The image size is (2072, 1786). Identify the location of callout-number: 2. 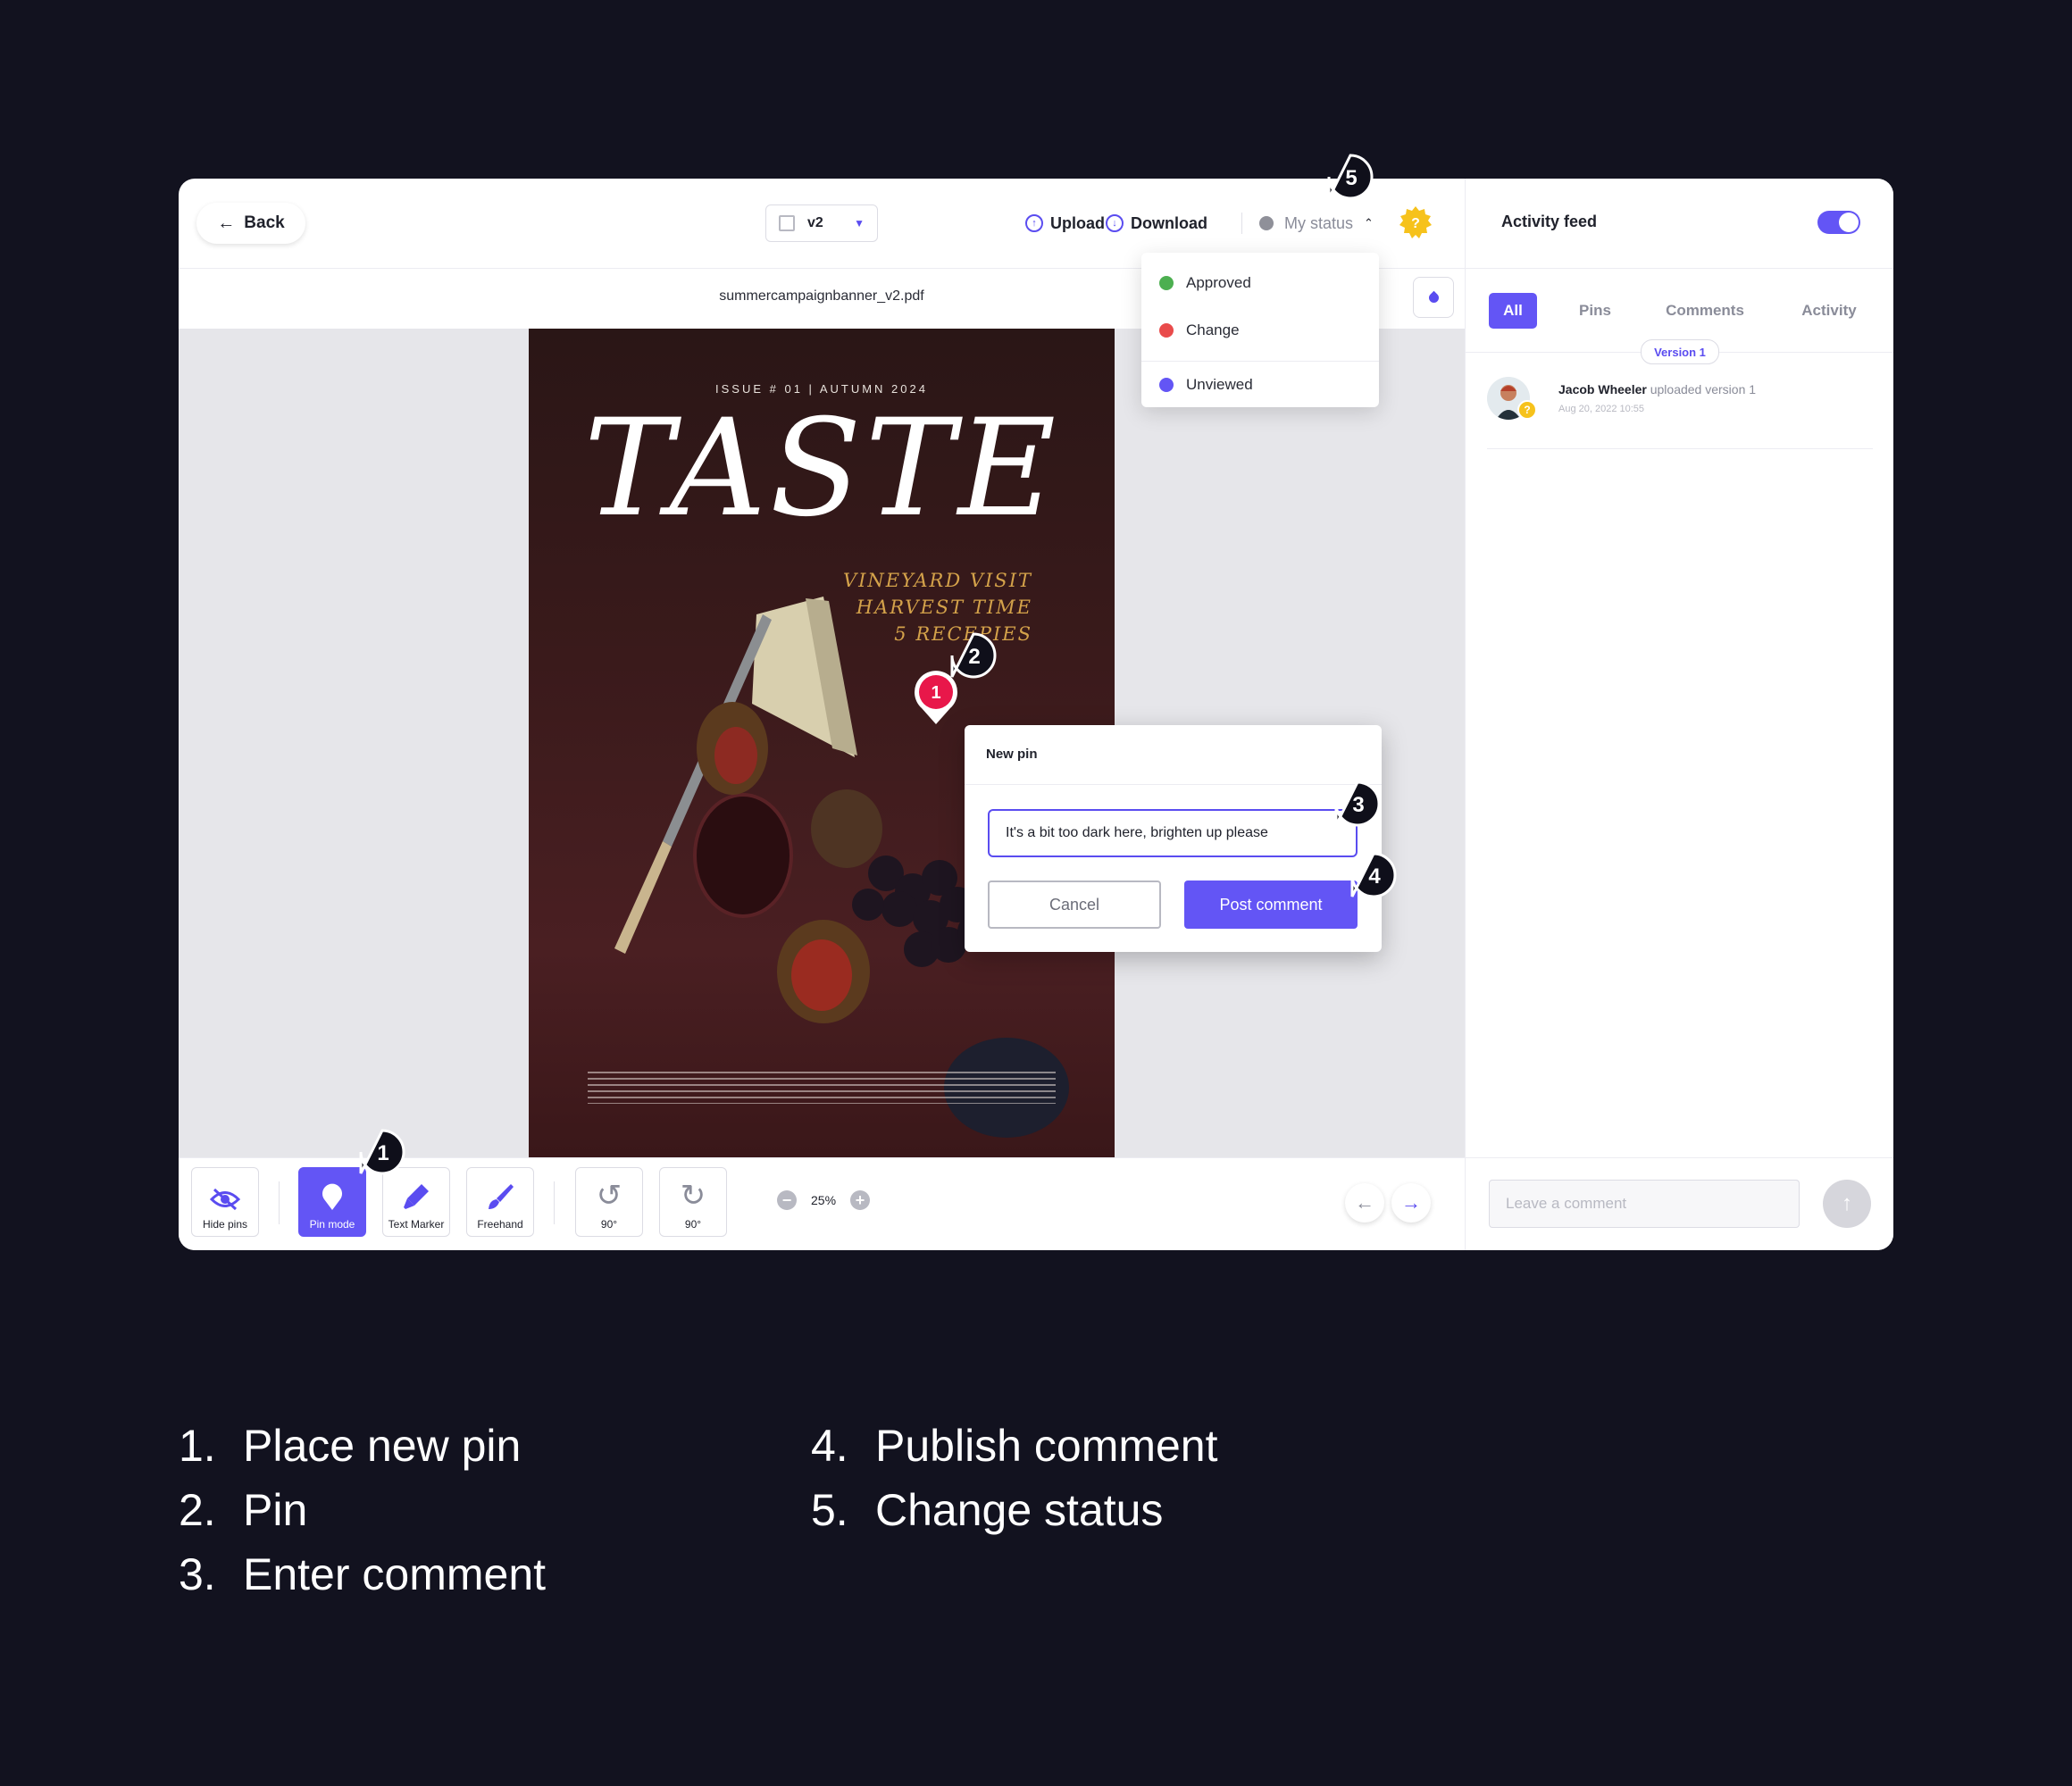
(974, 657).